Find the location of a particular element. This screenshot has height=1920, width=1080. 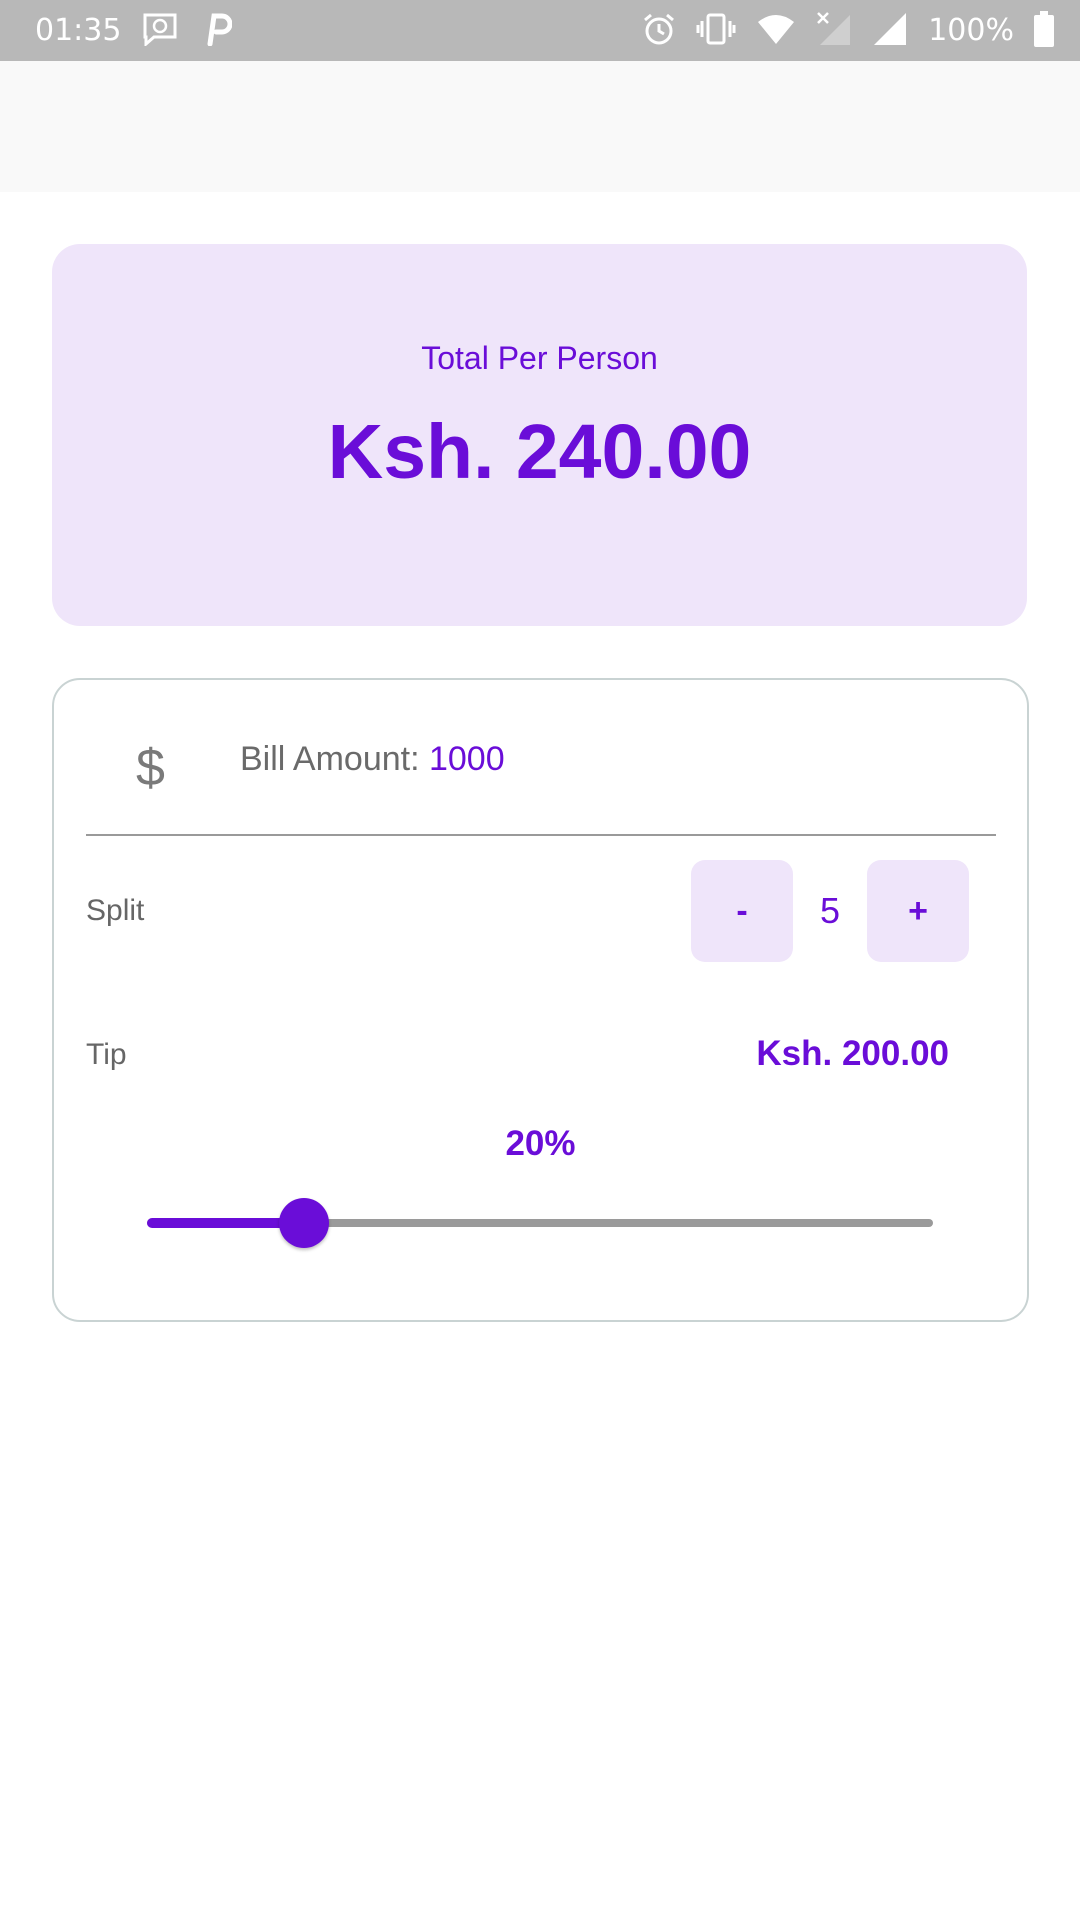

status-system-icons: 100% is located at coordinates (848, 31).